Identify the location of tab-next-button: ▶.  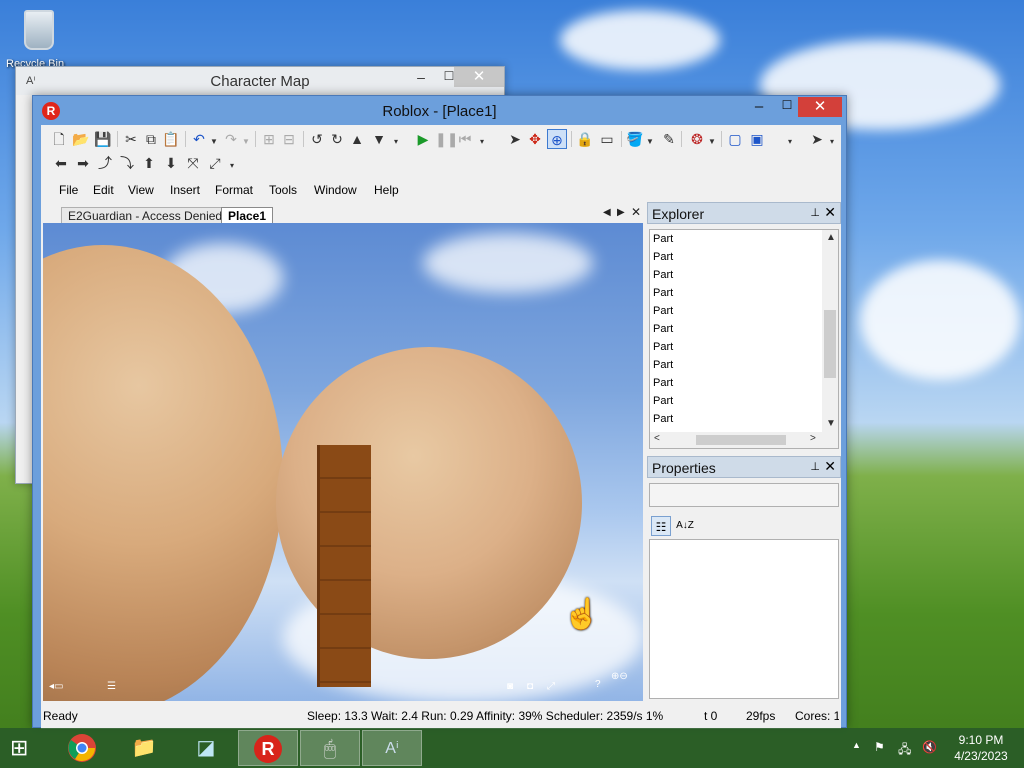
(621, 212).